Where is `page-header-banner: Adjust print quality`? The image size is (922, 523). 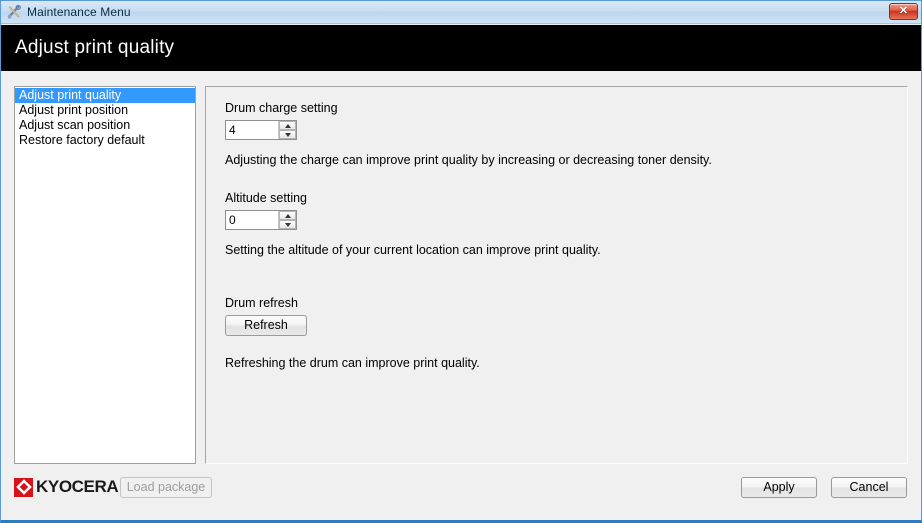
page-header-banner: Adjust print quality is located at coordinates (461, 48).